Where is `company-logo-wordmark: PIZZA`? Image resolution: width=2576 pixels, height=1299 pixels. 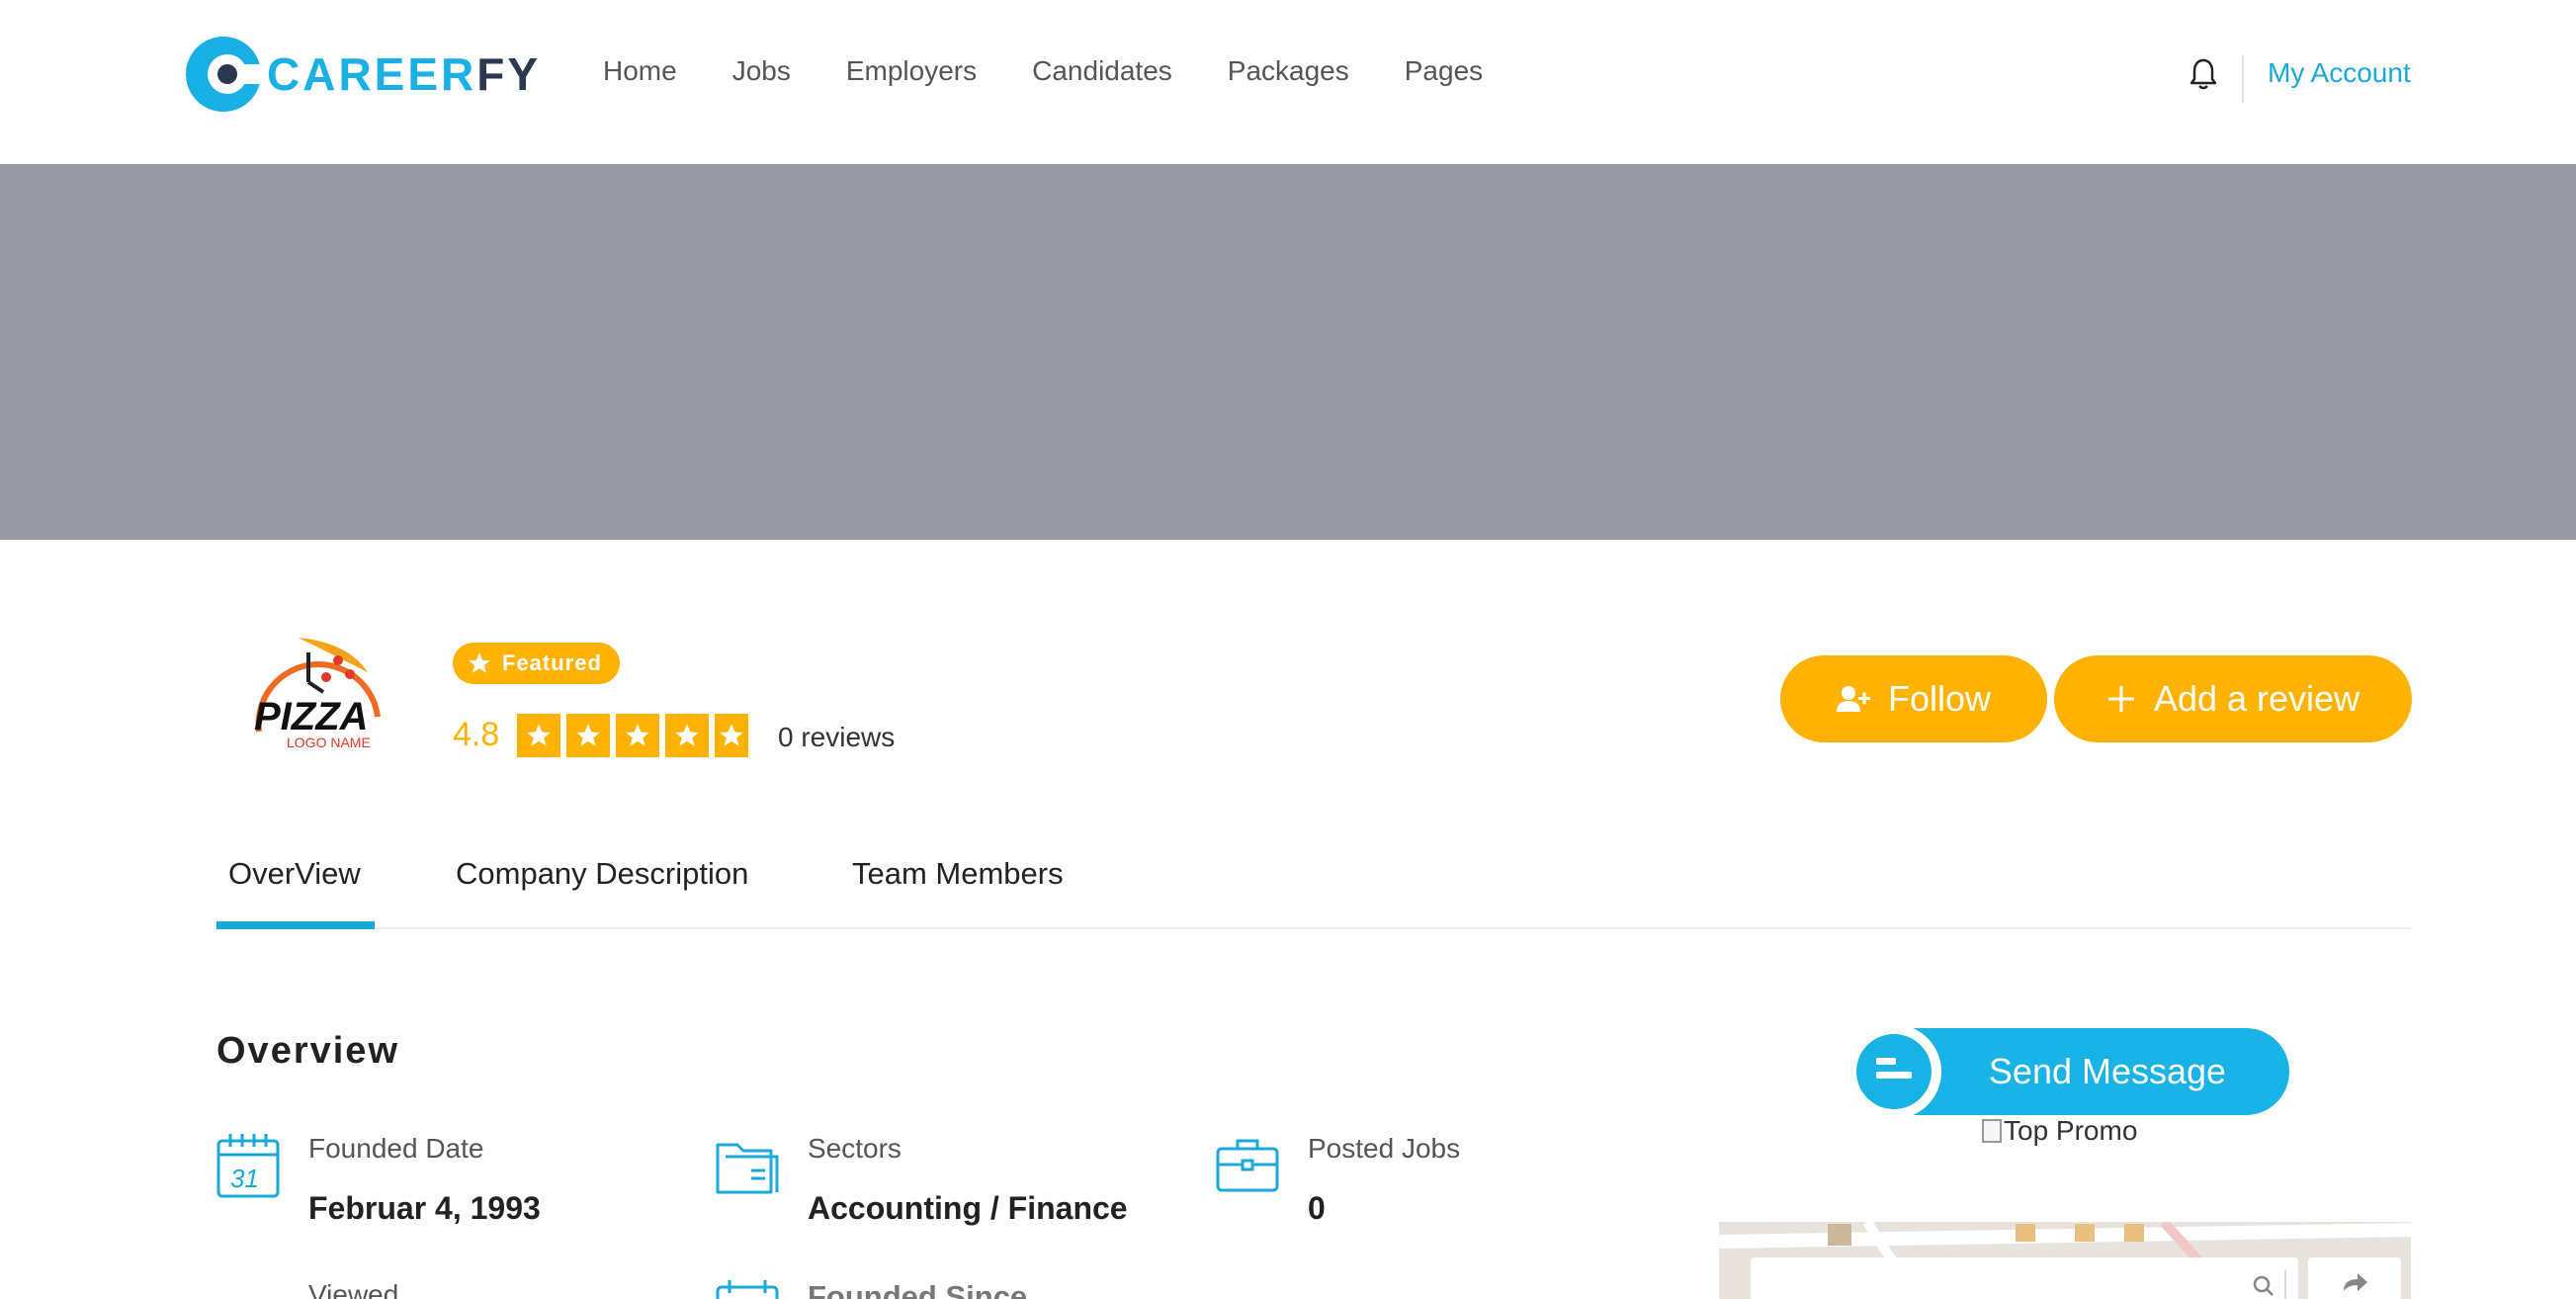
company-logo-wordmark: PIZZA is located at coordinates (311, 716).